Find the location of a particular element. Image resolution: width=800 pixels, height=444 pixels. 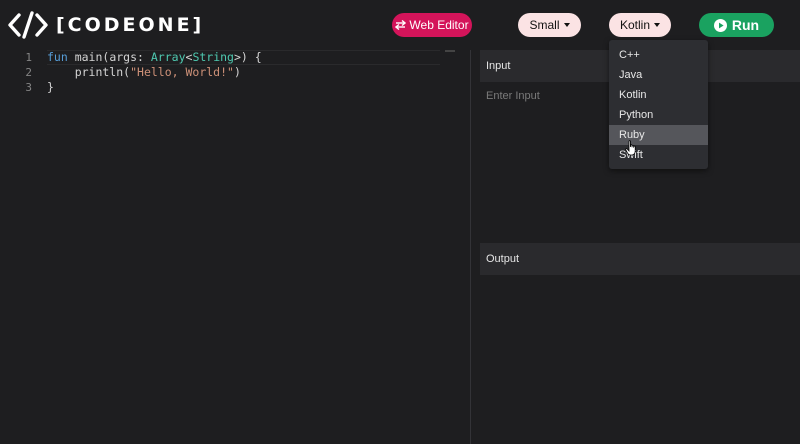

code-line: fun main(args: Array<String>) { is located at coordinates (243, 57).